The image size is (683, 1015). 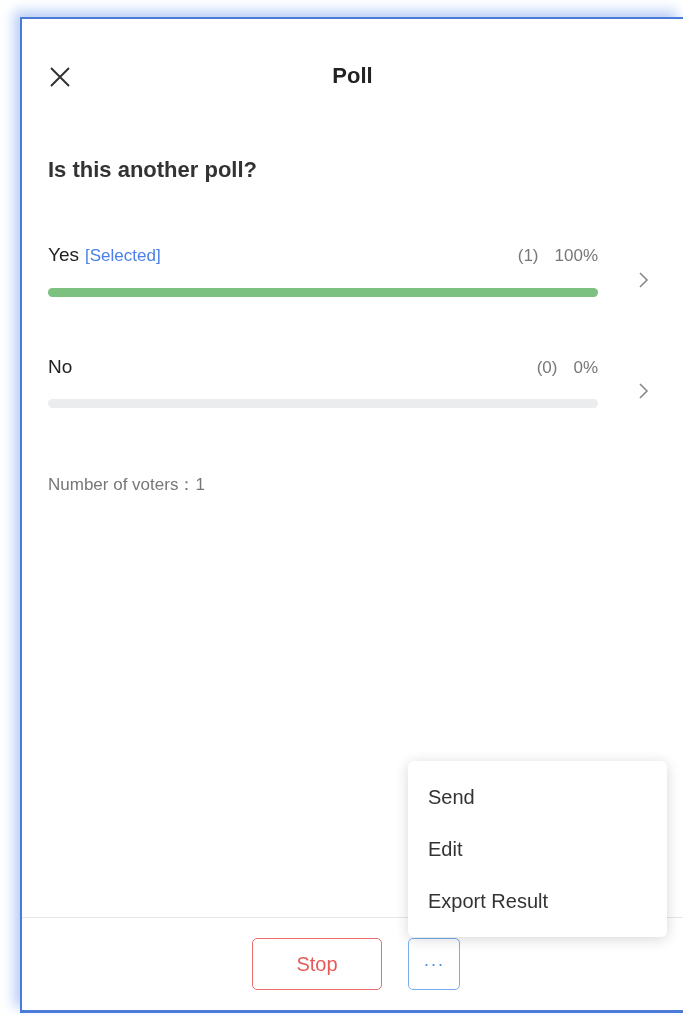 What do you see at coordinates (537, 849) in the screenshot?
I see `menu-item: Edit` at bounding box center [537, 849].